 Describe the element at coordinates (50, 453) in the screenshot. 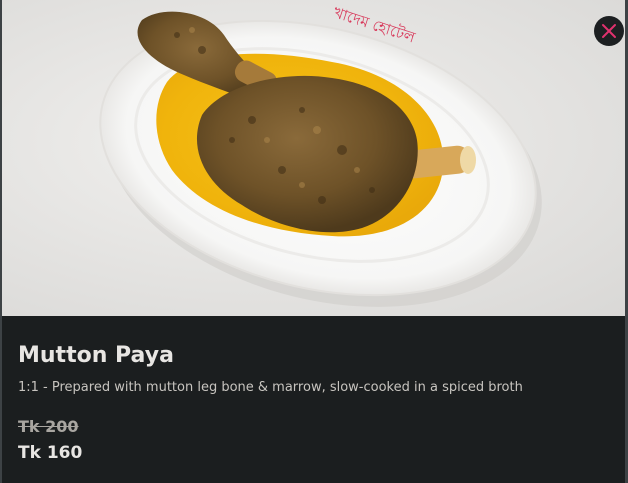

I see `discounted-price: Tk 160` at that location.